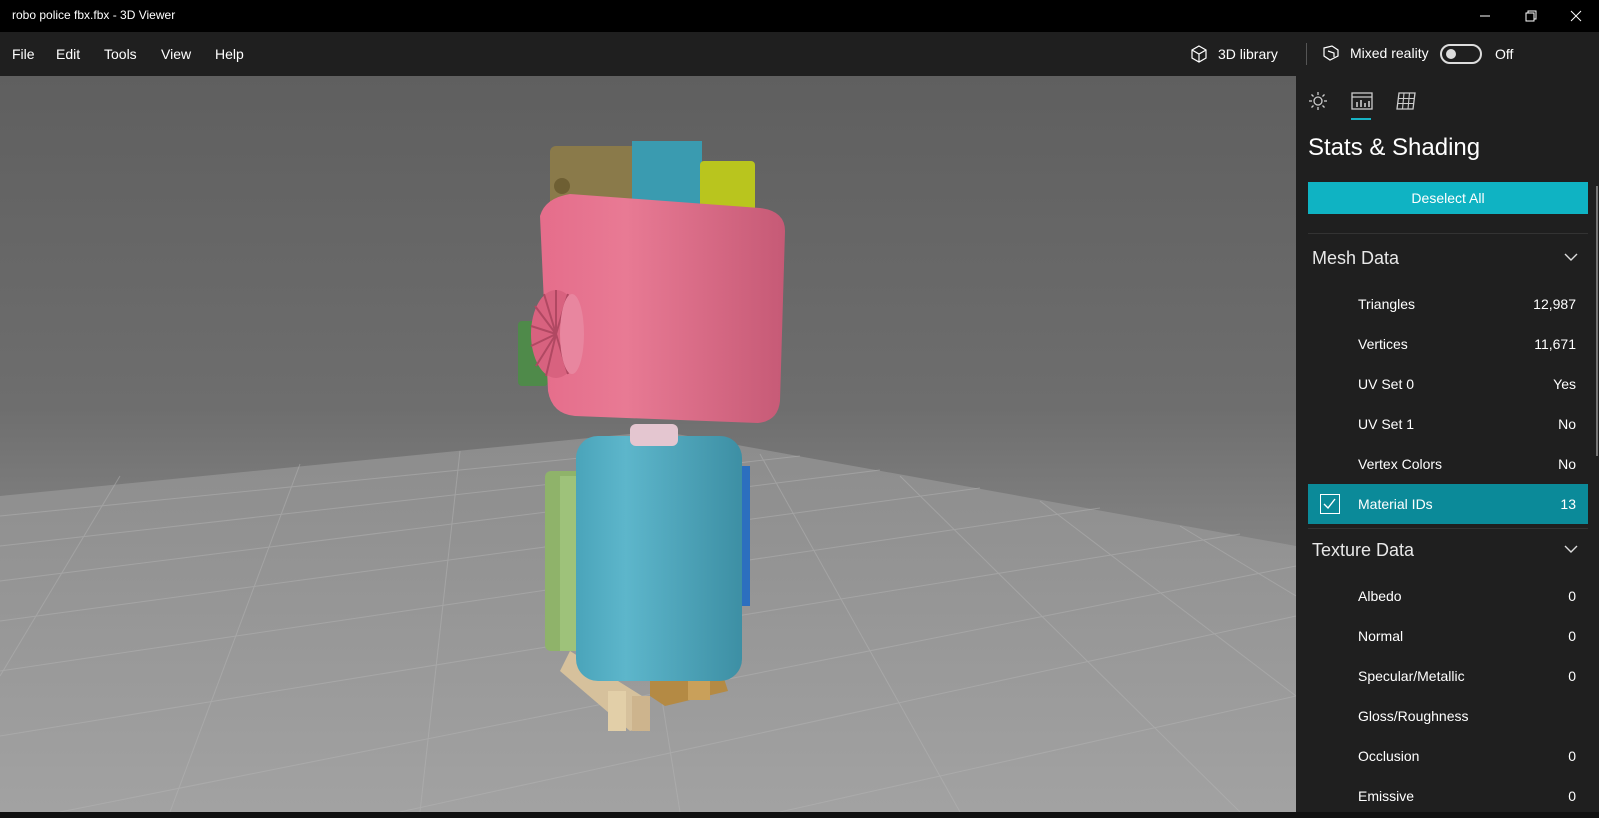 The height and width of the screenshot is (818, 1599). I want to click on menu-view: View, so click(176, 54).